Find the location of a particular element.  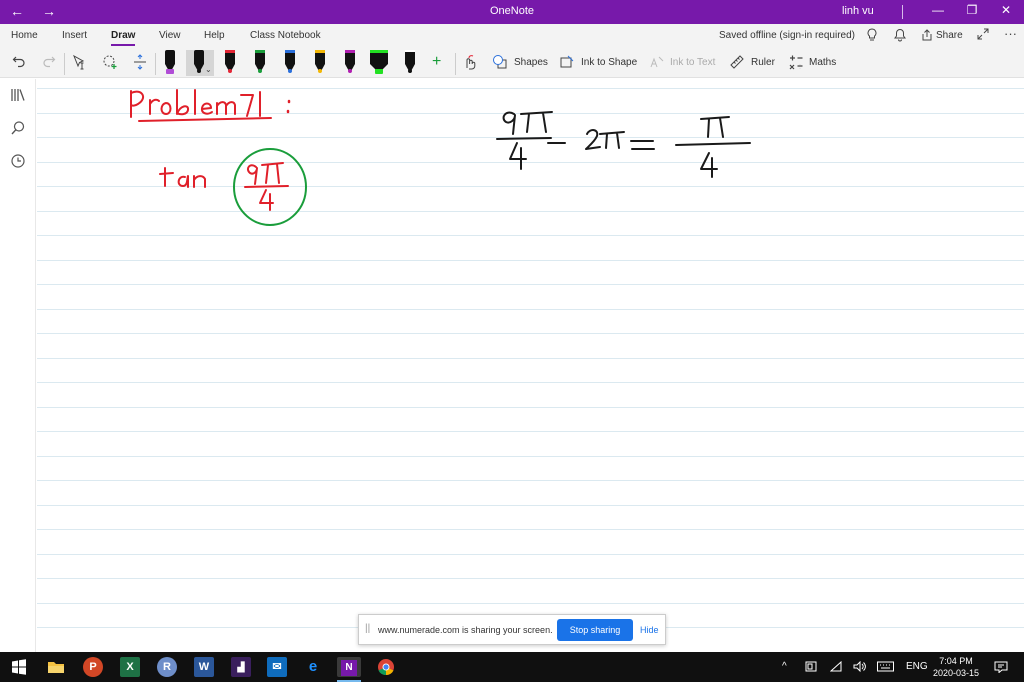

chevron-down-icon: ⌄ is located at coordinates (208, 69).